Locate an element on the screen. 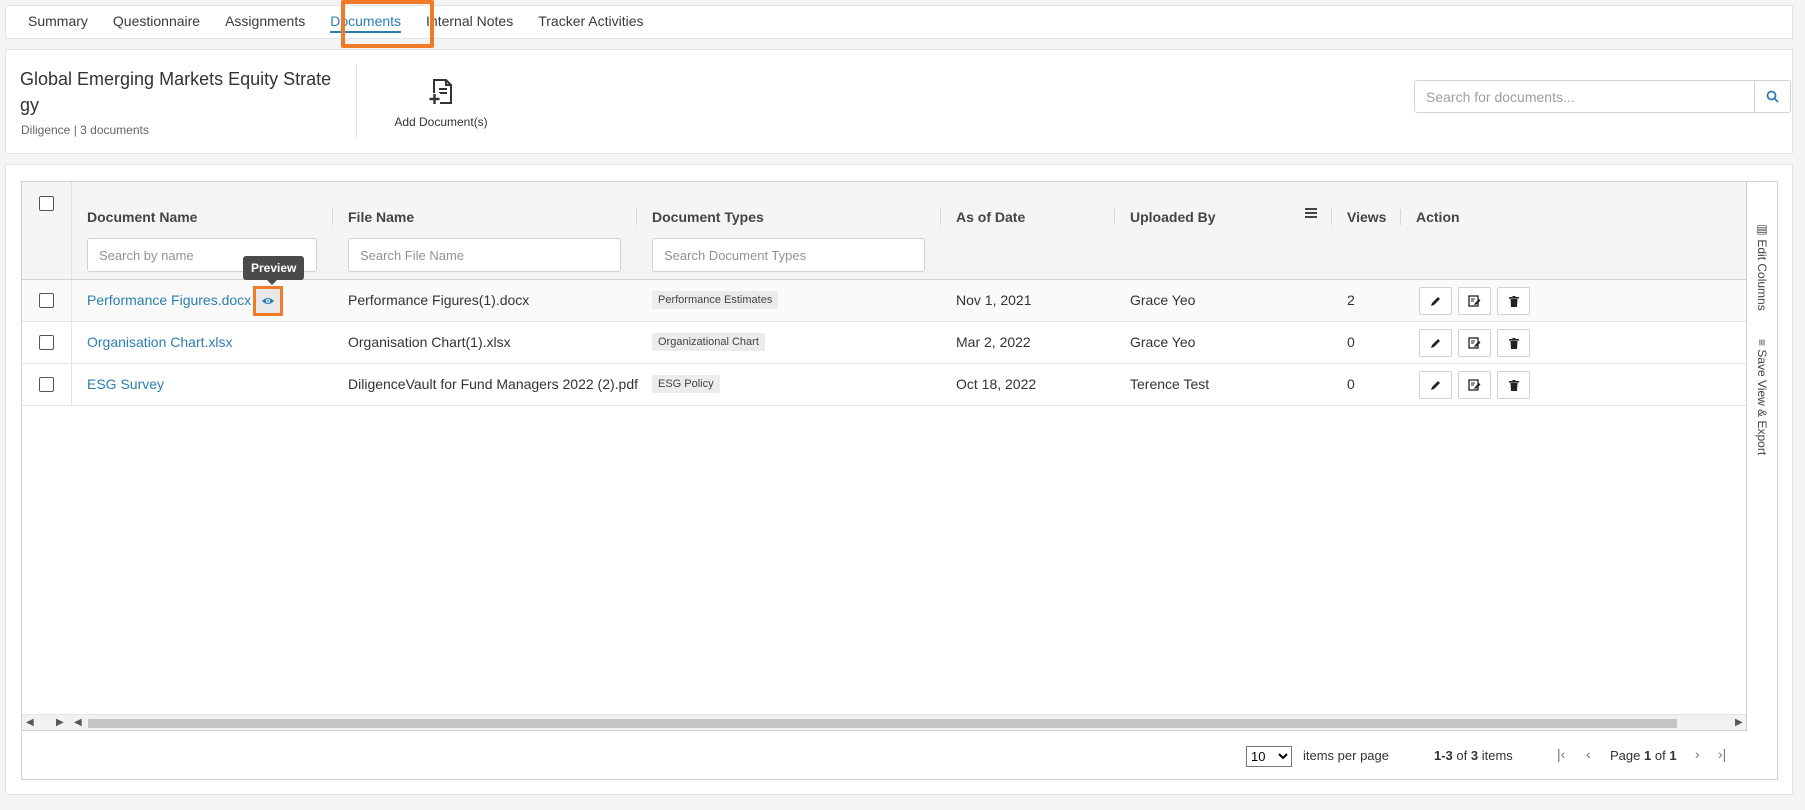 Image resolution: width=1805 pixels, height=810 pixels. search-button is located at coordinates (1773, 96).